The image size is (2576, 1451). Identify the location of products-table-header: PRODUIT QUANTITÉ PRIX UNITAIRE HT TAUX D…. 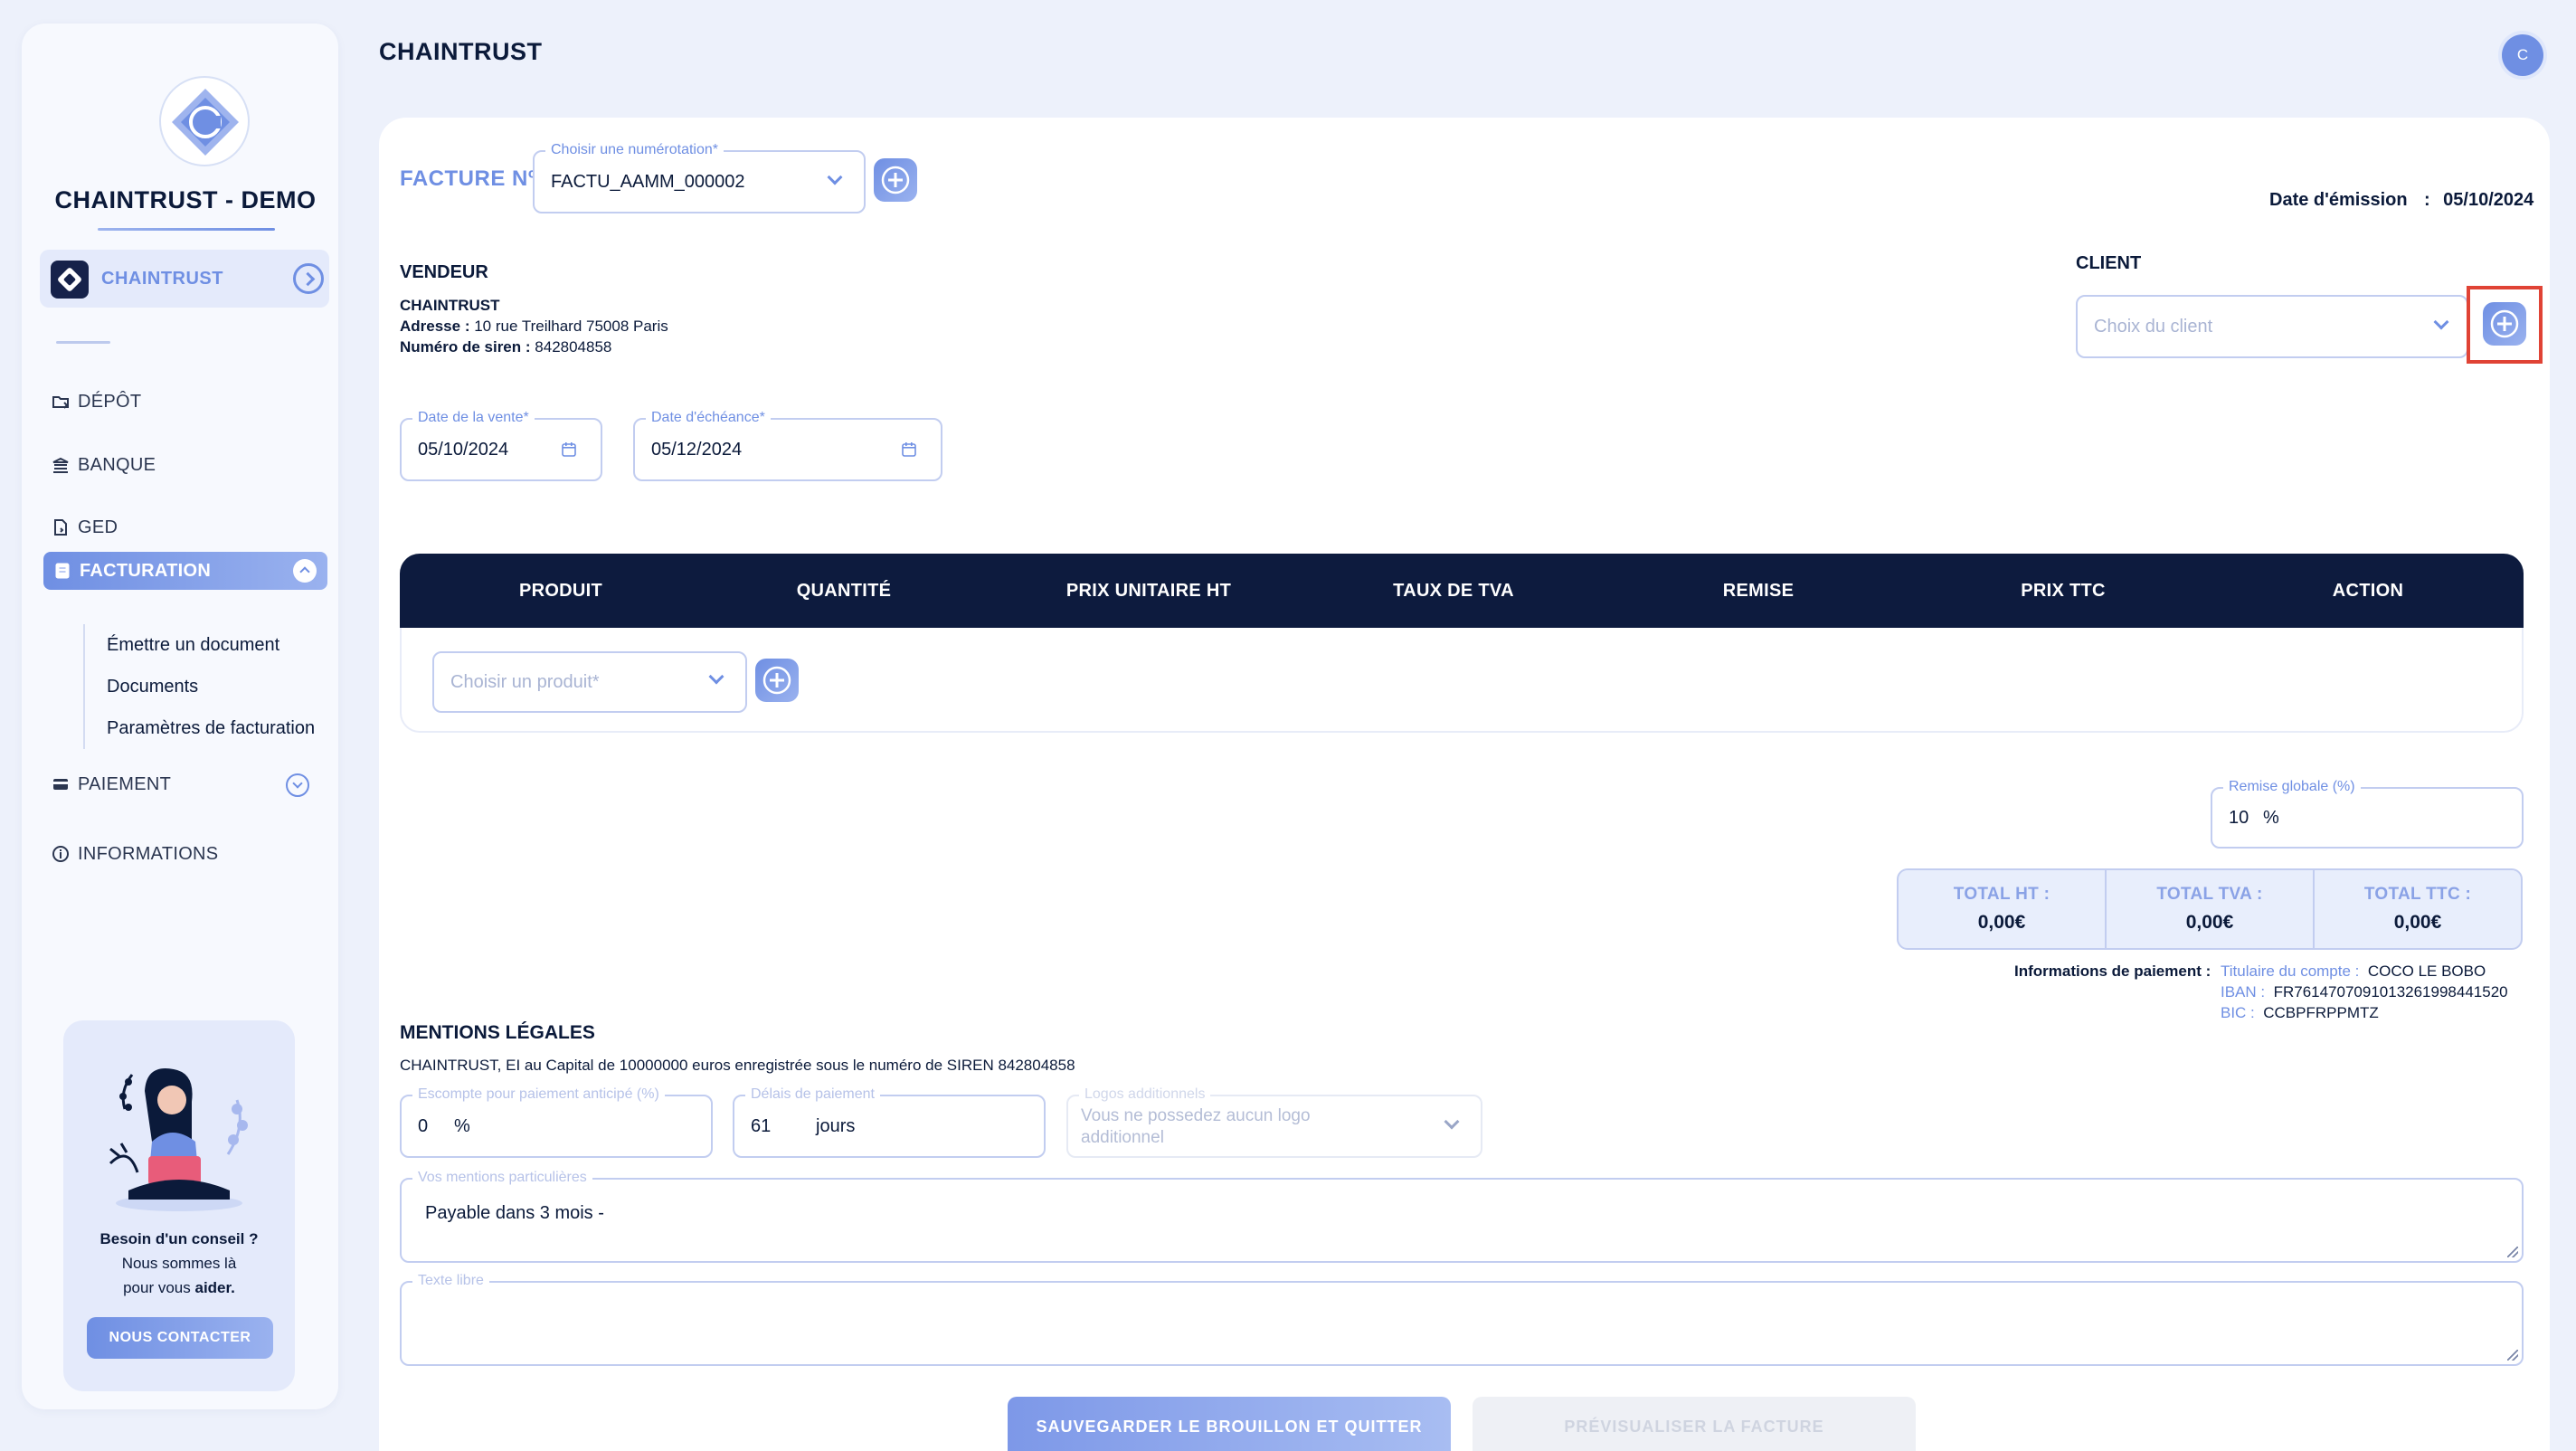
(1462, 591).